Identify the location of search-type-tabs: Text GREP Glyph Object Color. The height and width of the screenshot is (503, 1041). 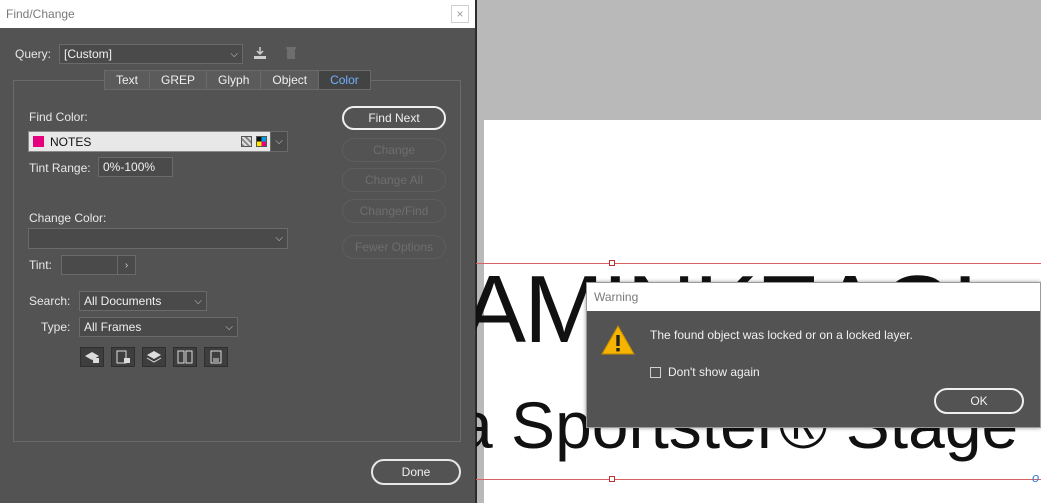
(237, 80).